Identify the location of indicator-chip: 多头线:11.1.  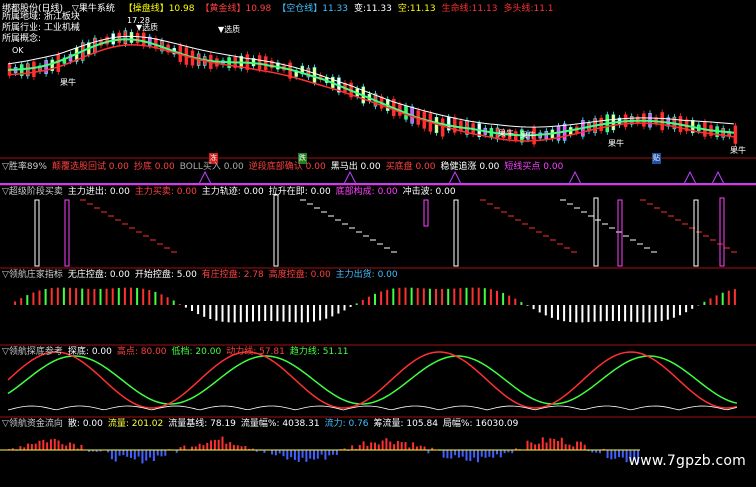
(528, 9).